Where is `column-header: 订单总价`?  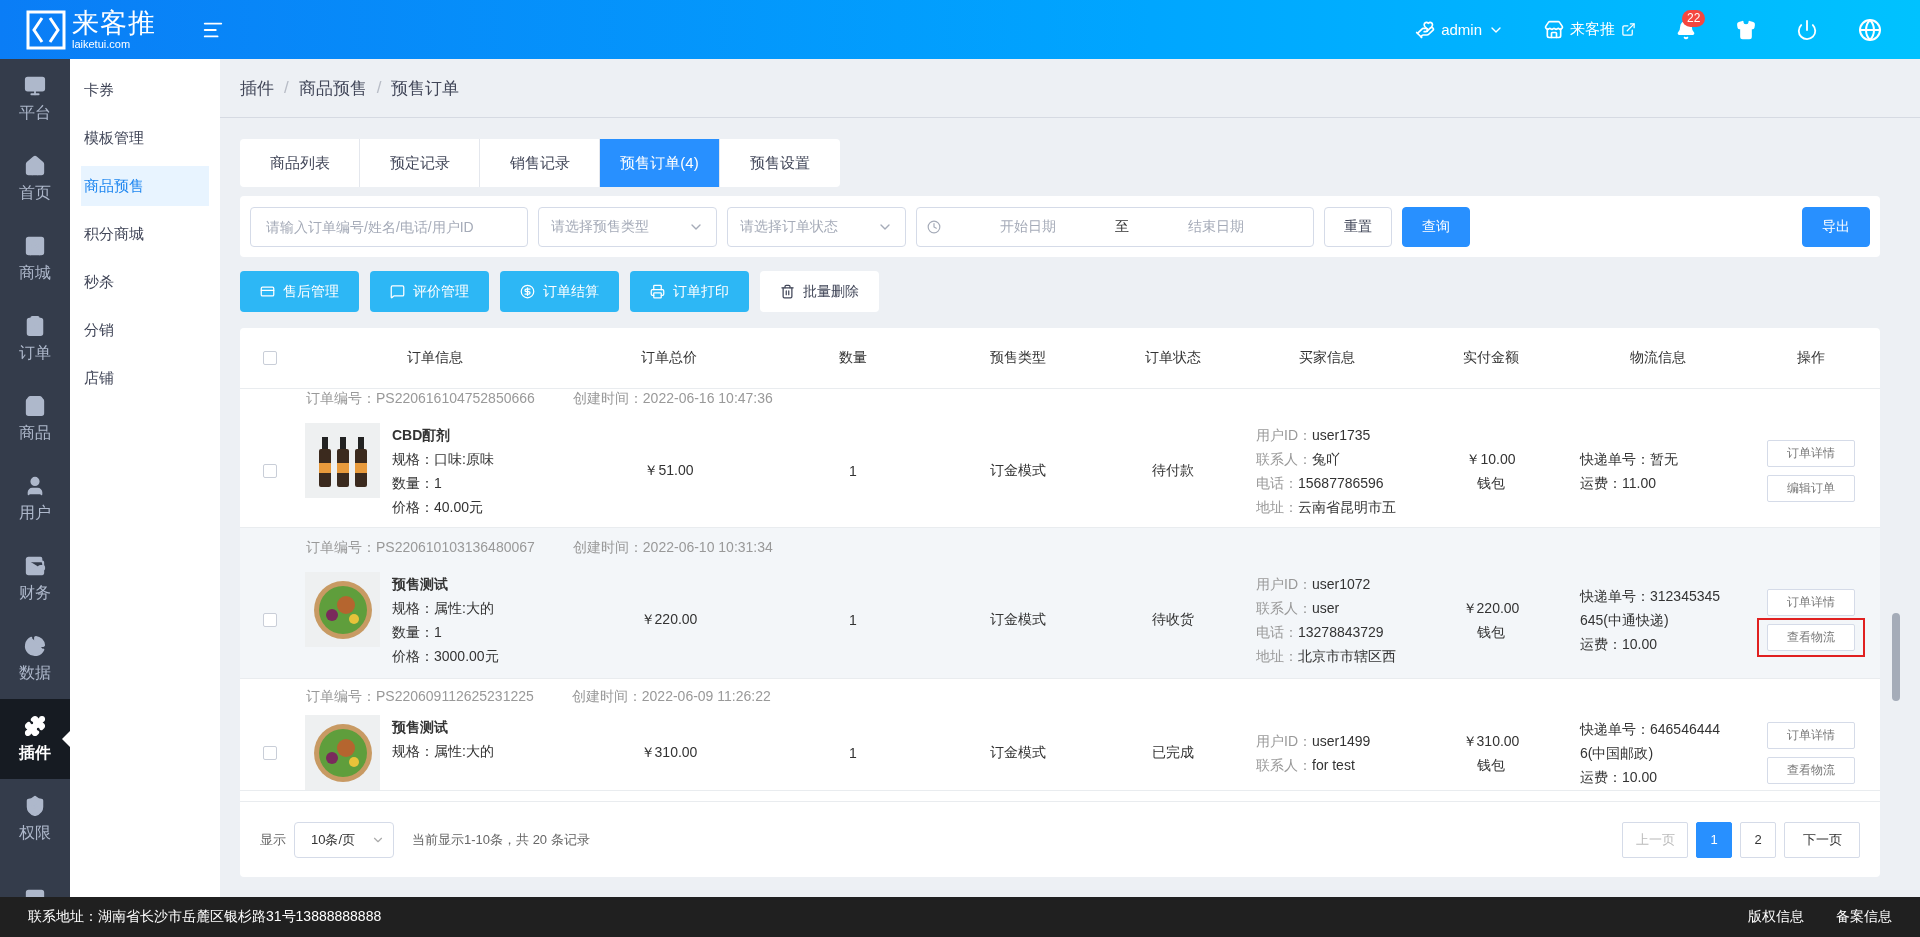
column-header: 订单总价 is located at coordinates (669, 358).